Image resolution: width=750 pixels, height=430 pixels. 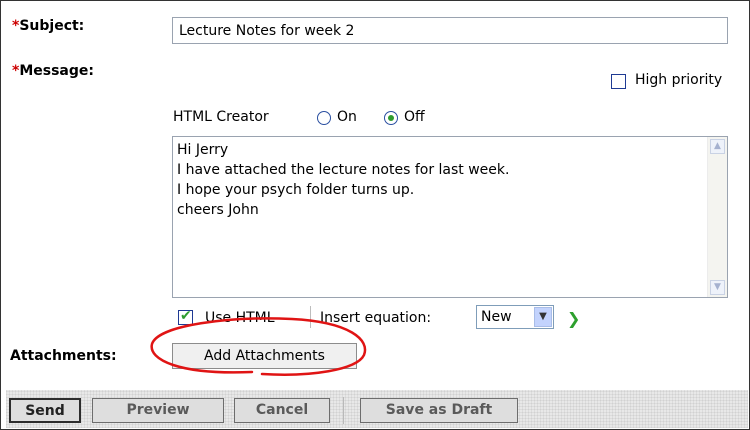 What do you see at coordinates (515, 317) in the screenshot?
I see `insert-equation-select: New ▼` at bounding box center [515, 317].